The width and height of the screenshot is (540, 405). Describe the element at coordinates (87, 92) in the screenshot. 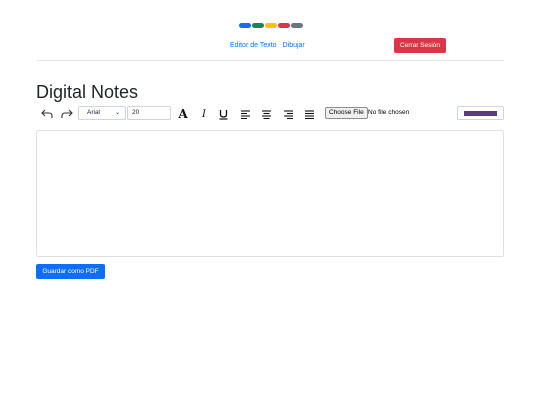

I see `page-title: Digital Notes` at that location.